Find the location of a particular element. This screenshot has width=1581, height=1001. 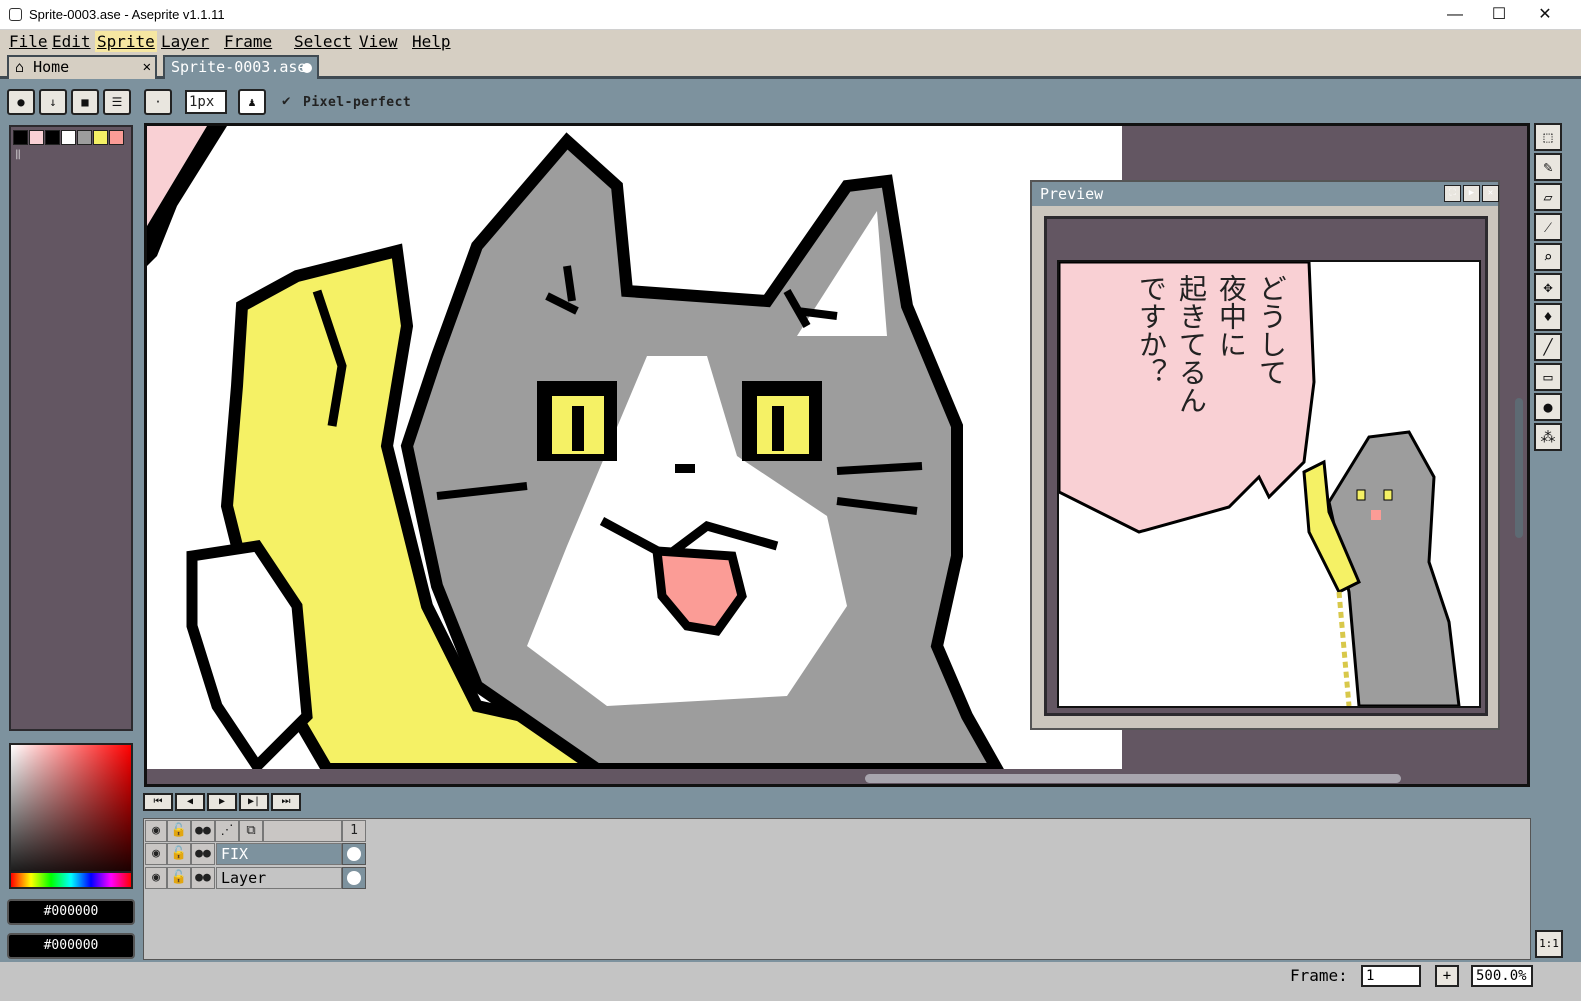

palette-panel: ‖ is located at coordinates (71, 428).